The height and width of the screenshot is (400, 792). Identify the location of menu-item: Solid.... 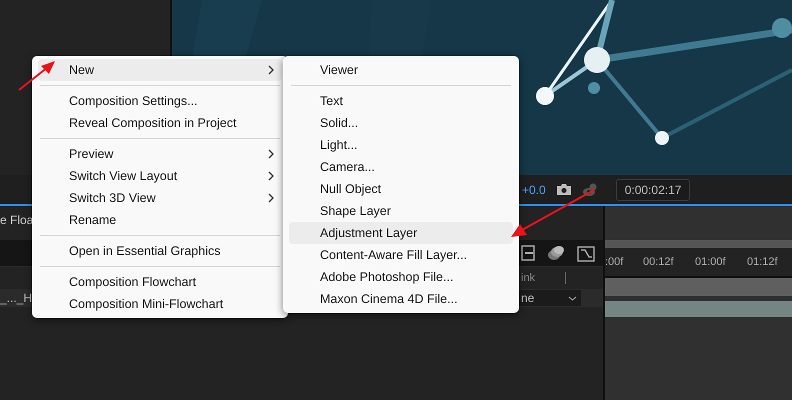
(327, 123).